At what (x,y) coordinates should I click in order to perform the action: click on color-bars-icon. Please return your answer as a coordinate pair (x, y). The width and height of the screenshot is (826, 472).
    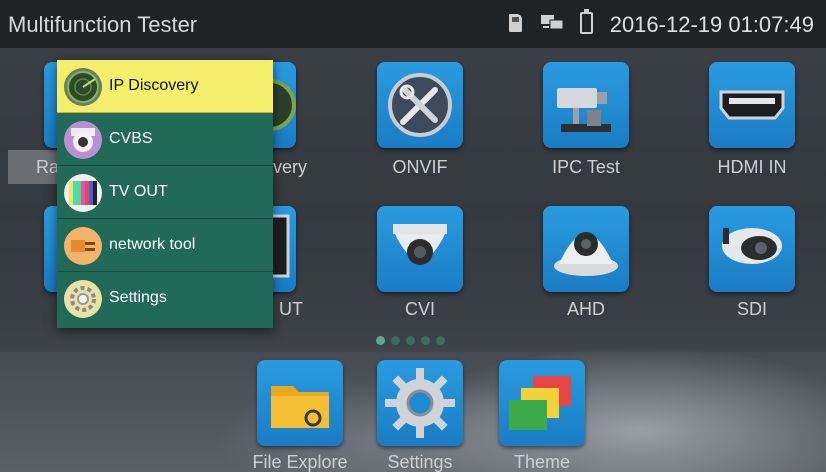
    Looking at the image, I should click on (83, 193).